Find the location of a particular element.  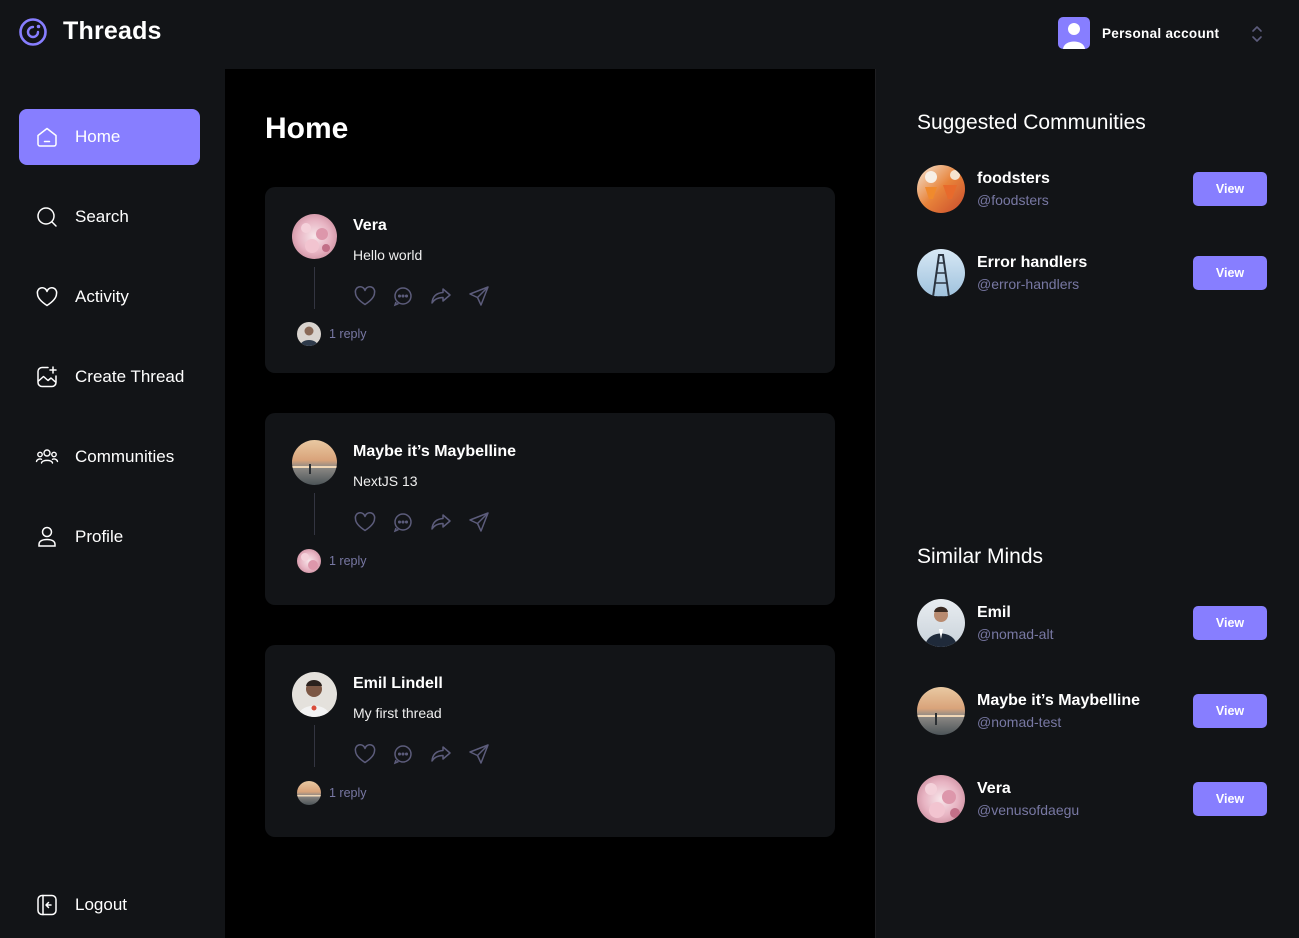

threads-logo-icon is located at coordinates (33, 32).